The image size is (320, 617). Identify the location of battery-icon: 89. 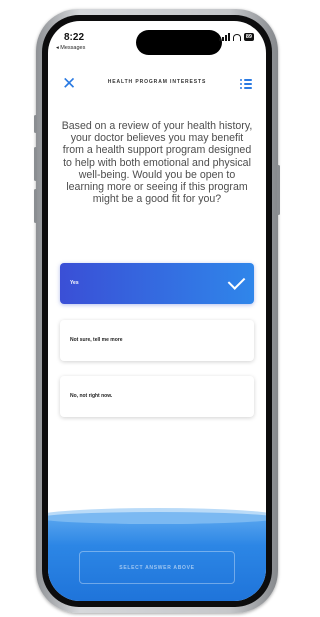
(248, 37).